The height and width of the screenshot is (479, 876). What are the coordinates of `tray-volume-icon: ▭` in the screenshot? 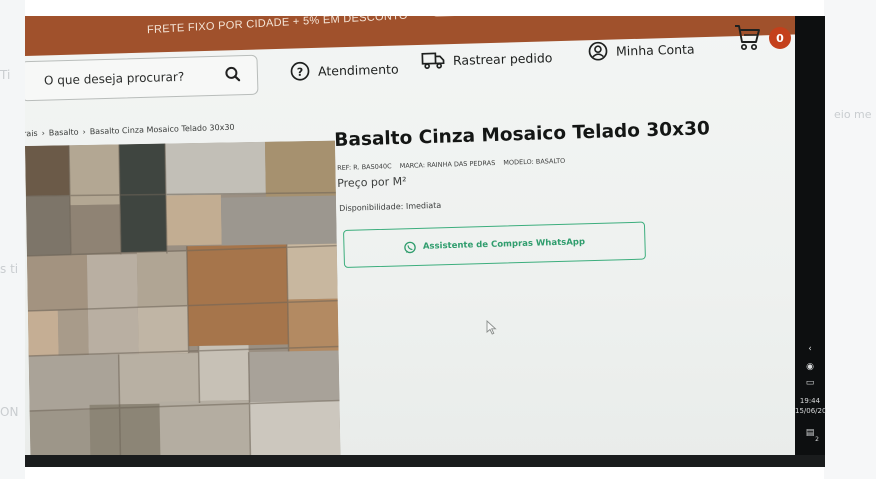 It's located at (810, 383).